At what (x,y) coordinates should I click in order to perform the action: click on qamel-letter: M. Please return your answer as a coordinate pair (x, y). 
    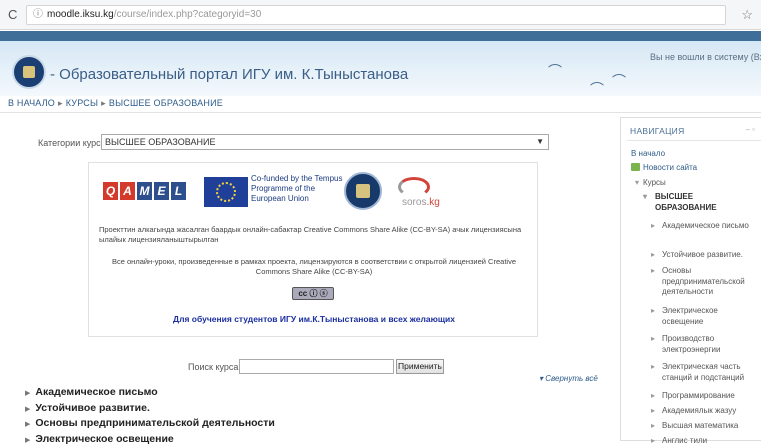
    Looking at the image, I should click on (144, 191).